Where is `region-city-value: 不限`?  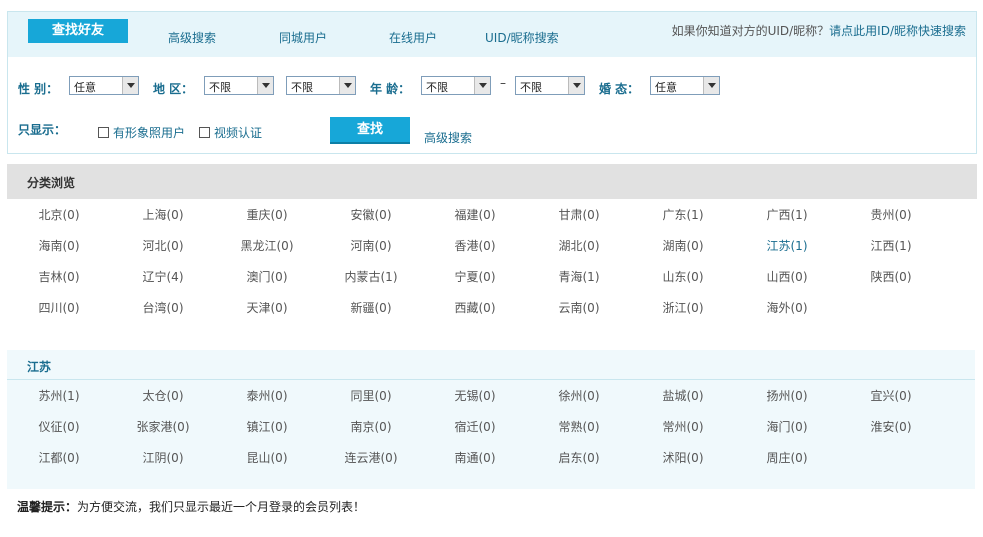
region-city-value: 不限 is located at coordinates (302, 87).